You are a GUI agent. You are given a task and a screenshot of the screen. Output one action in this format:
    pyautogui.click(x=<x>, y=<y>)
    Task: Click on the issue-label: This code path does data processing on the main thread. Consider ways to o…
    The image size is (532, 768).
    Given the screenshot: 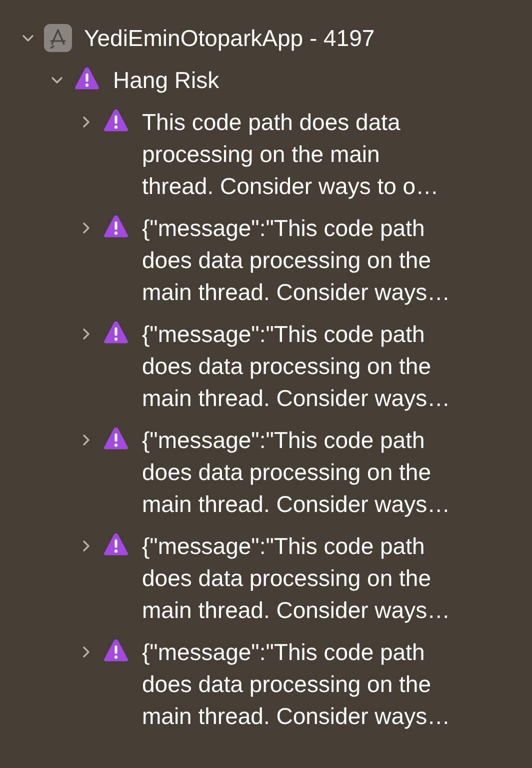 What is the action you would take?
    pyautogui.click(x=290, y=154)
    